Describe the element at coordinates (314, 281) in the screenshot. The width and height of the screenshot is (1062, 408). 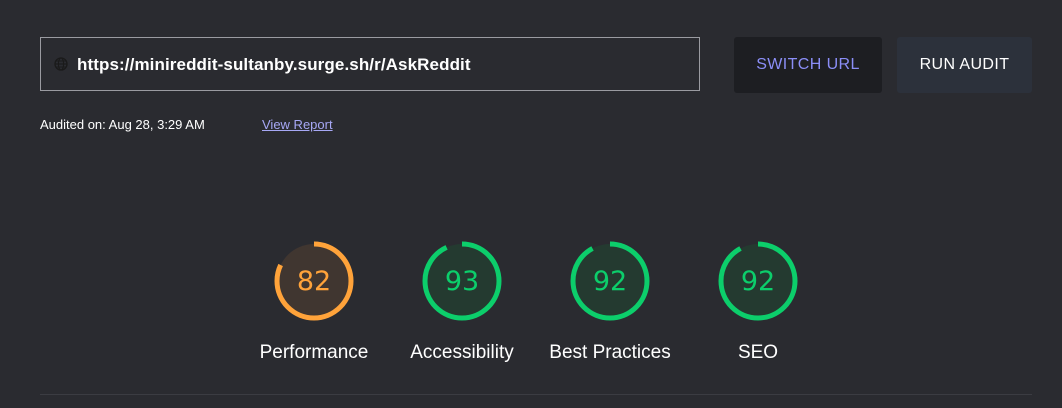
I see `performance-score: 82` at that location.